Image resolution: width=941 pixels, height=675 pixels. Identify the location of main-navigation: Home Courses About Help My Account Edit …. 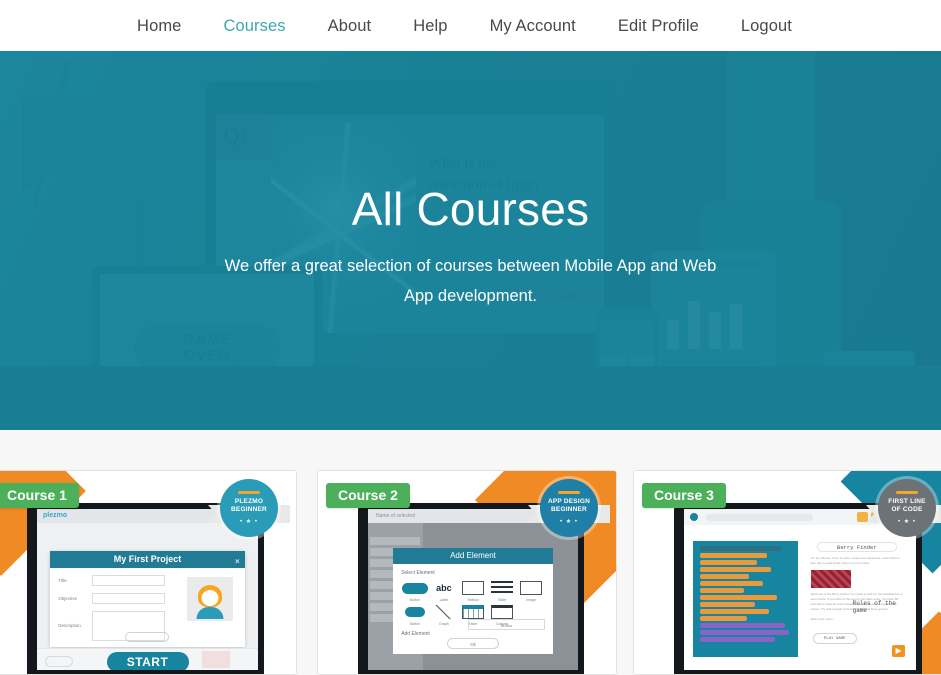
(470, 25).